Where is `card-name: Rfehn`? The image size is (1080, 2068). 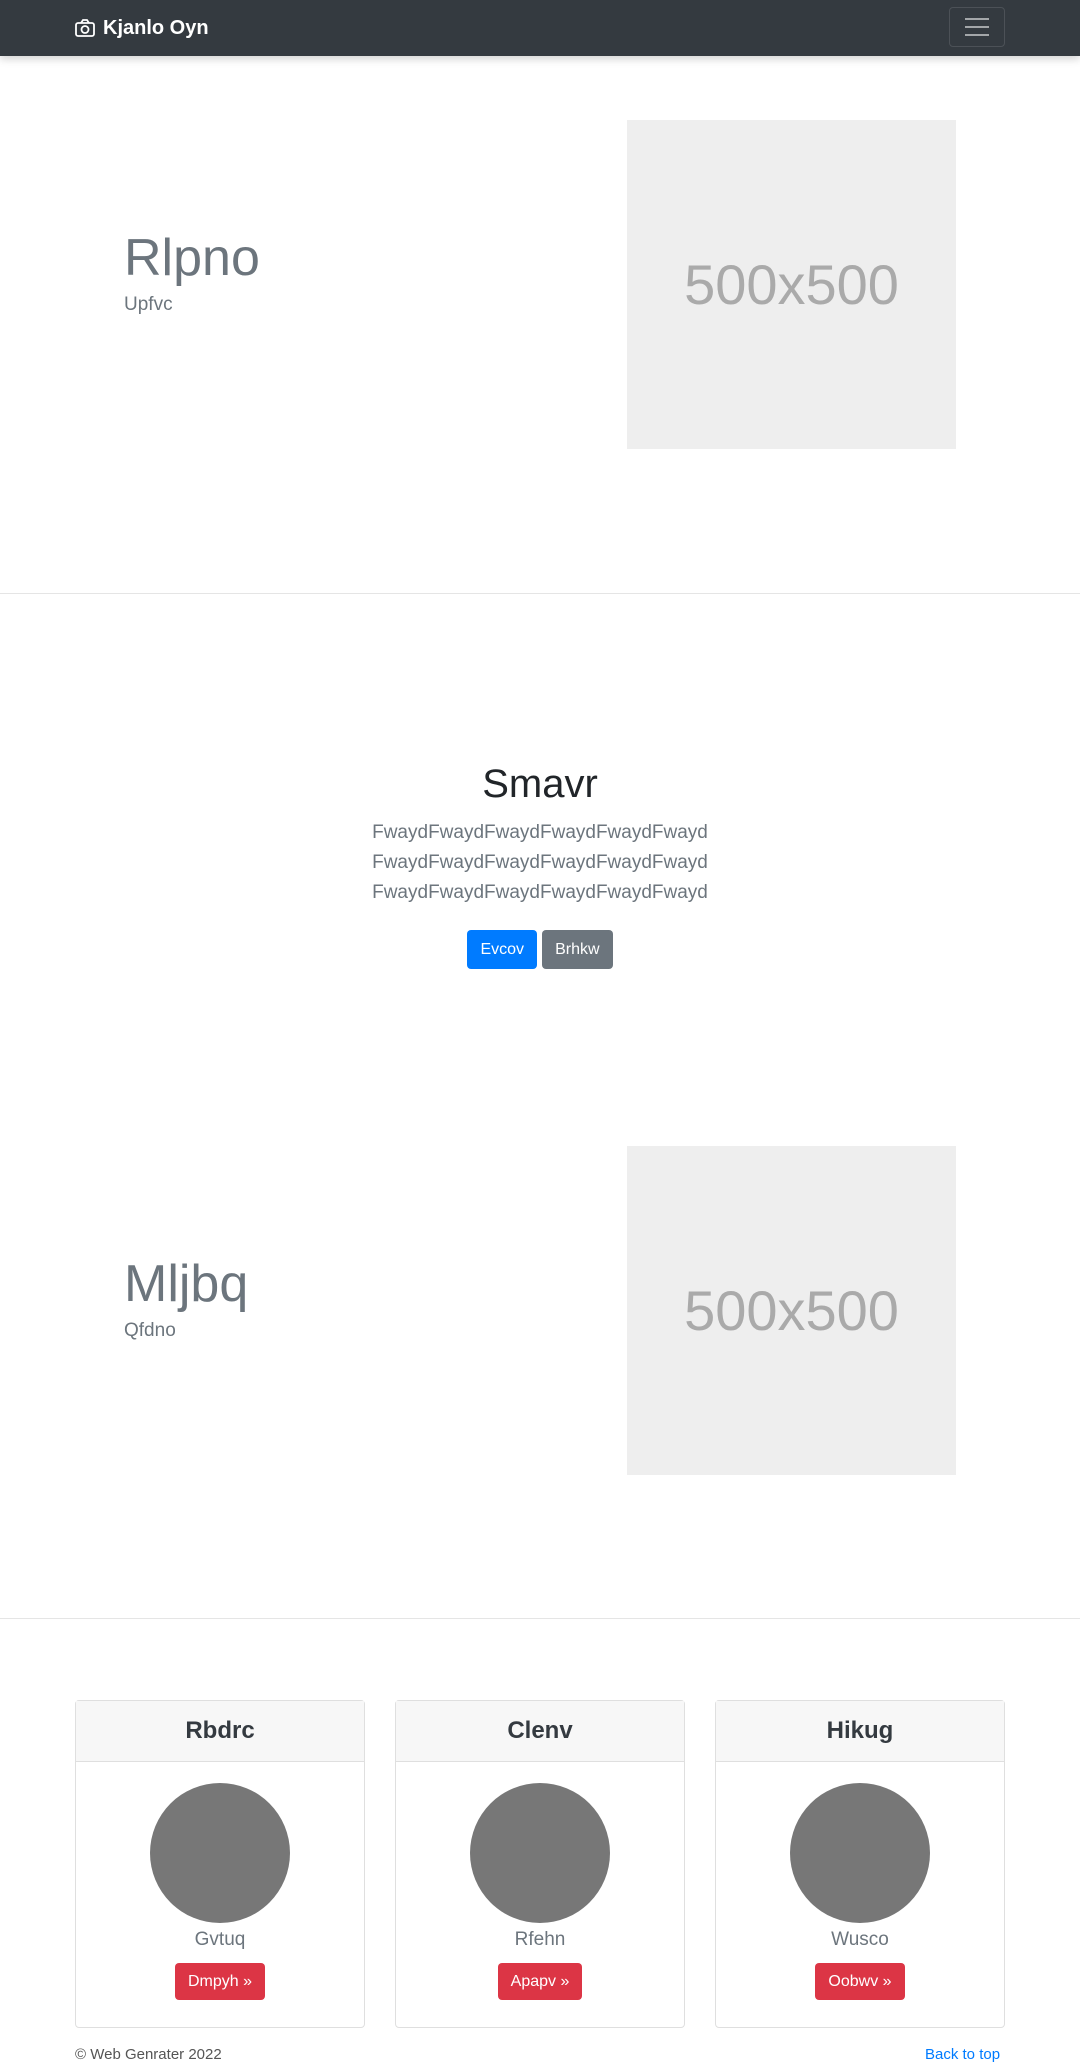 card-name: Rfehn is located at coordinates (540, 1939).